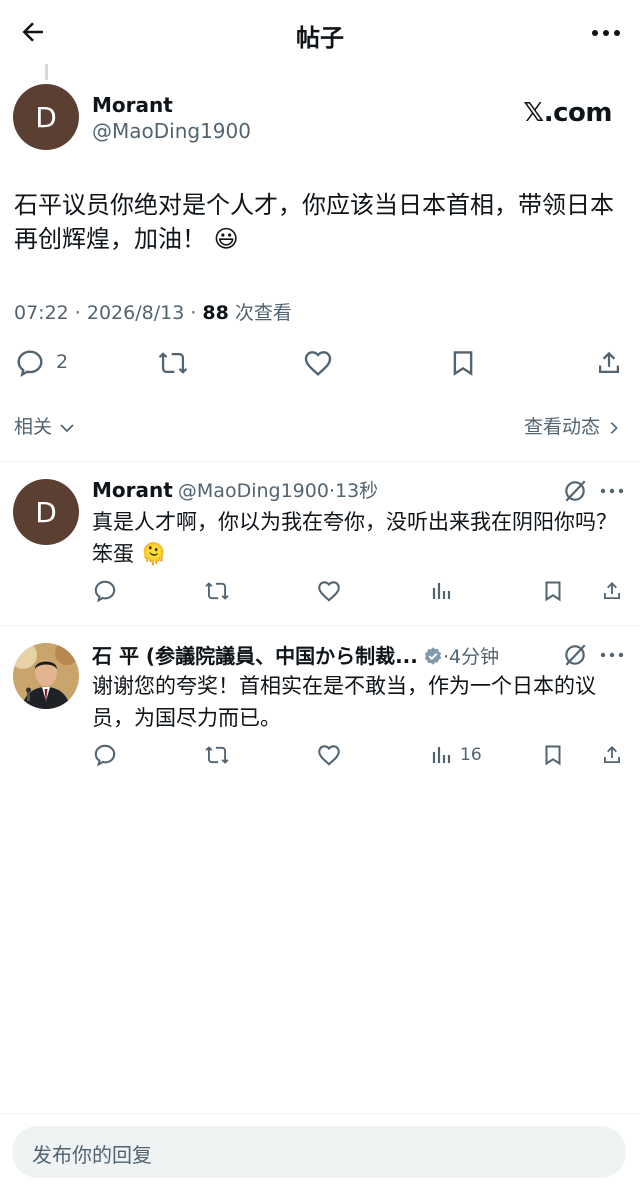 Image resolution: width=640 pixels, height=1200 pixels. I want to click on post-text: 石平议员你绝对是个人才，你应该当日本首相，带领日本再创辉煌，加油！ 😃, so click(321, 222).